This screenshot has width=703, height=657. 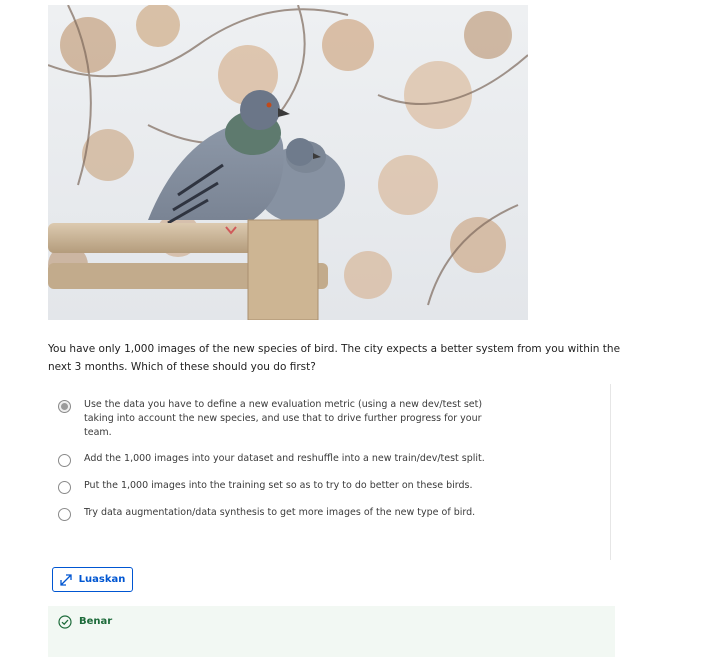 I want to click on result-label: Benar, so click(x=96, y=621).